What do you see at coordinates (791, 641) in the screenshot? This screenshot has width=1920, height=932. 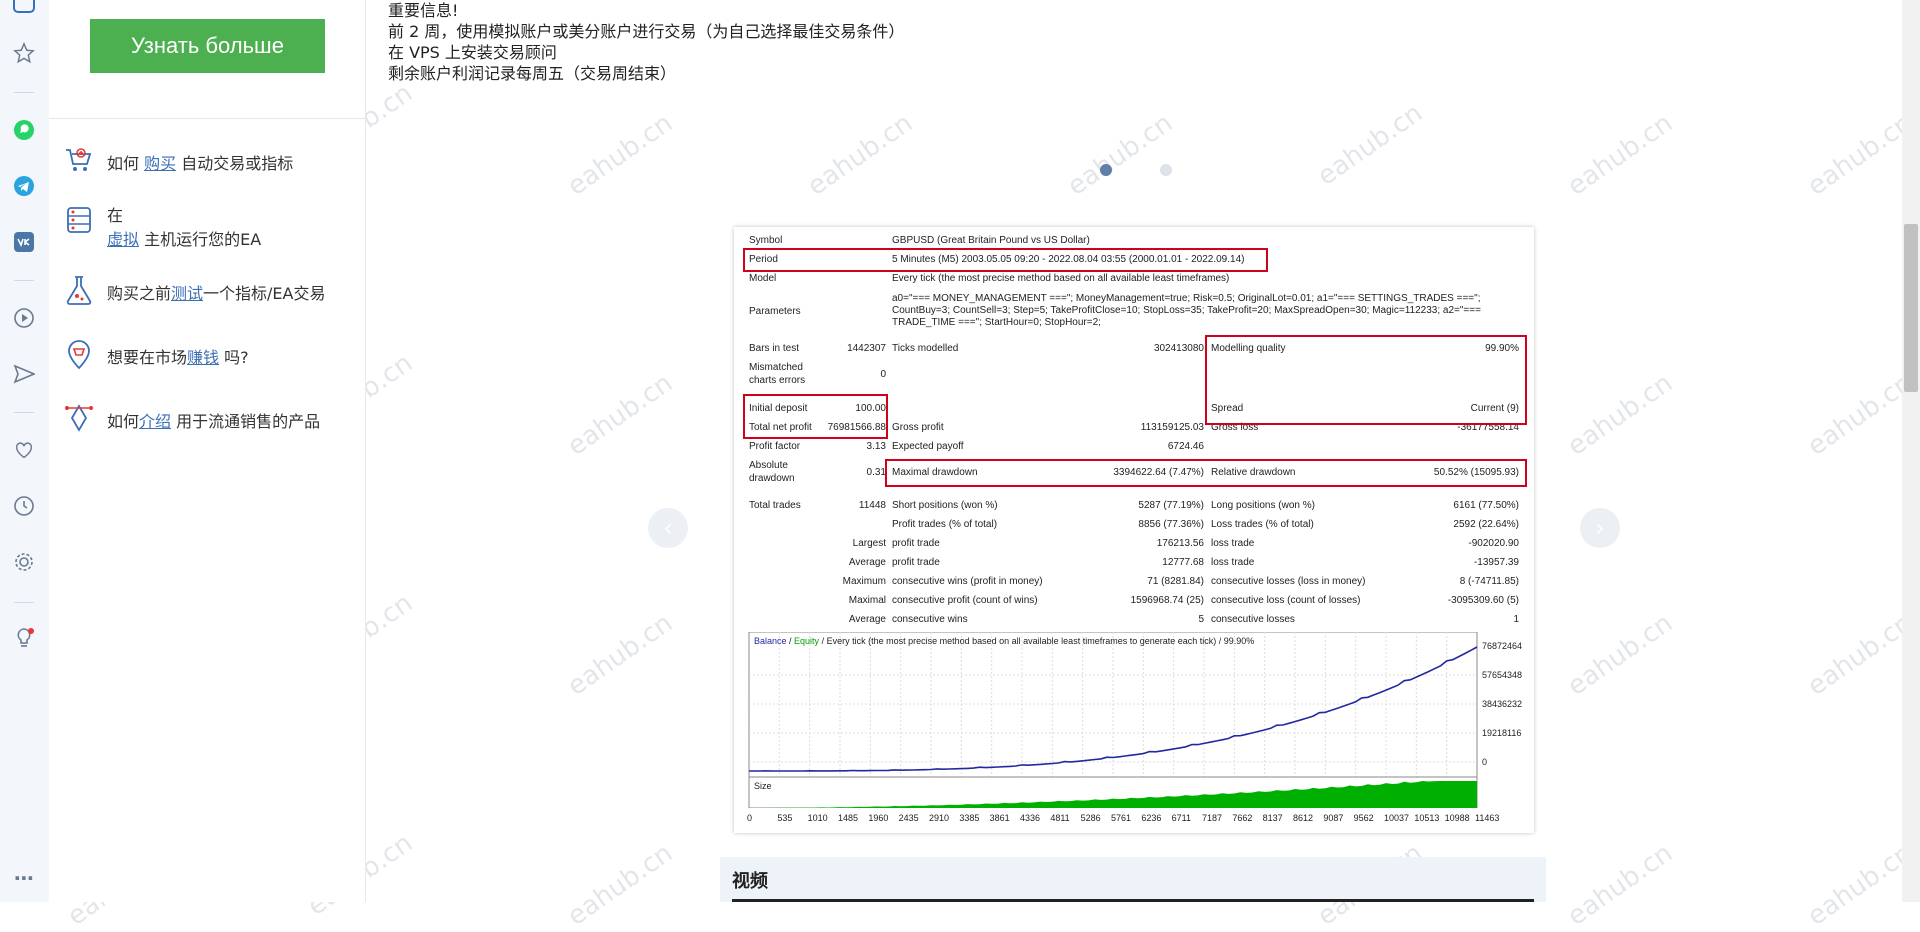 I see `legend-sep: /` at bounding box center [791, 641].